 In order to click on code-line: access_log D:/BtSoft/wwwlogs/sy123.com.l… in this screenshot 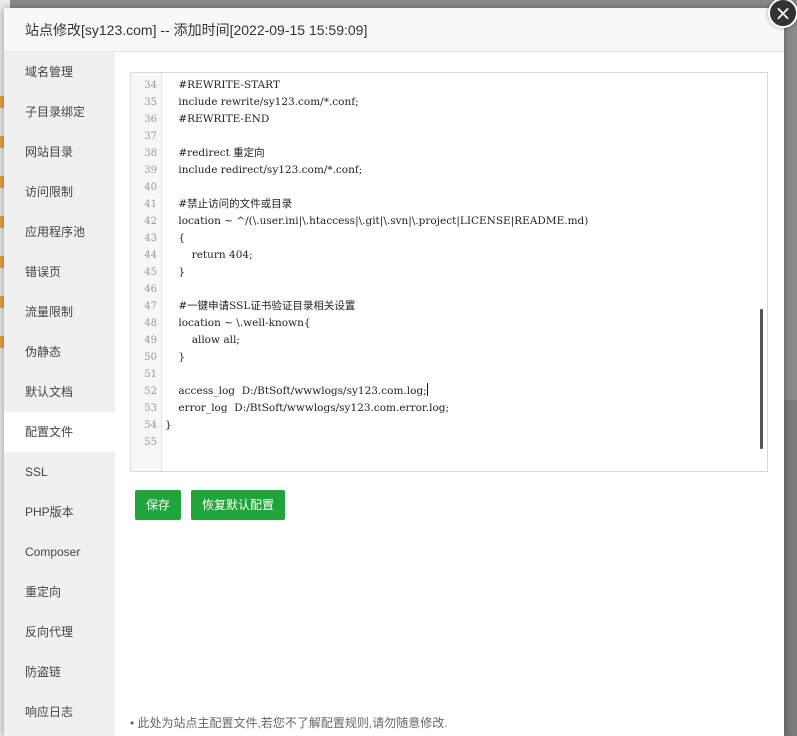, I will do `click(296, 391)`.